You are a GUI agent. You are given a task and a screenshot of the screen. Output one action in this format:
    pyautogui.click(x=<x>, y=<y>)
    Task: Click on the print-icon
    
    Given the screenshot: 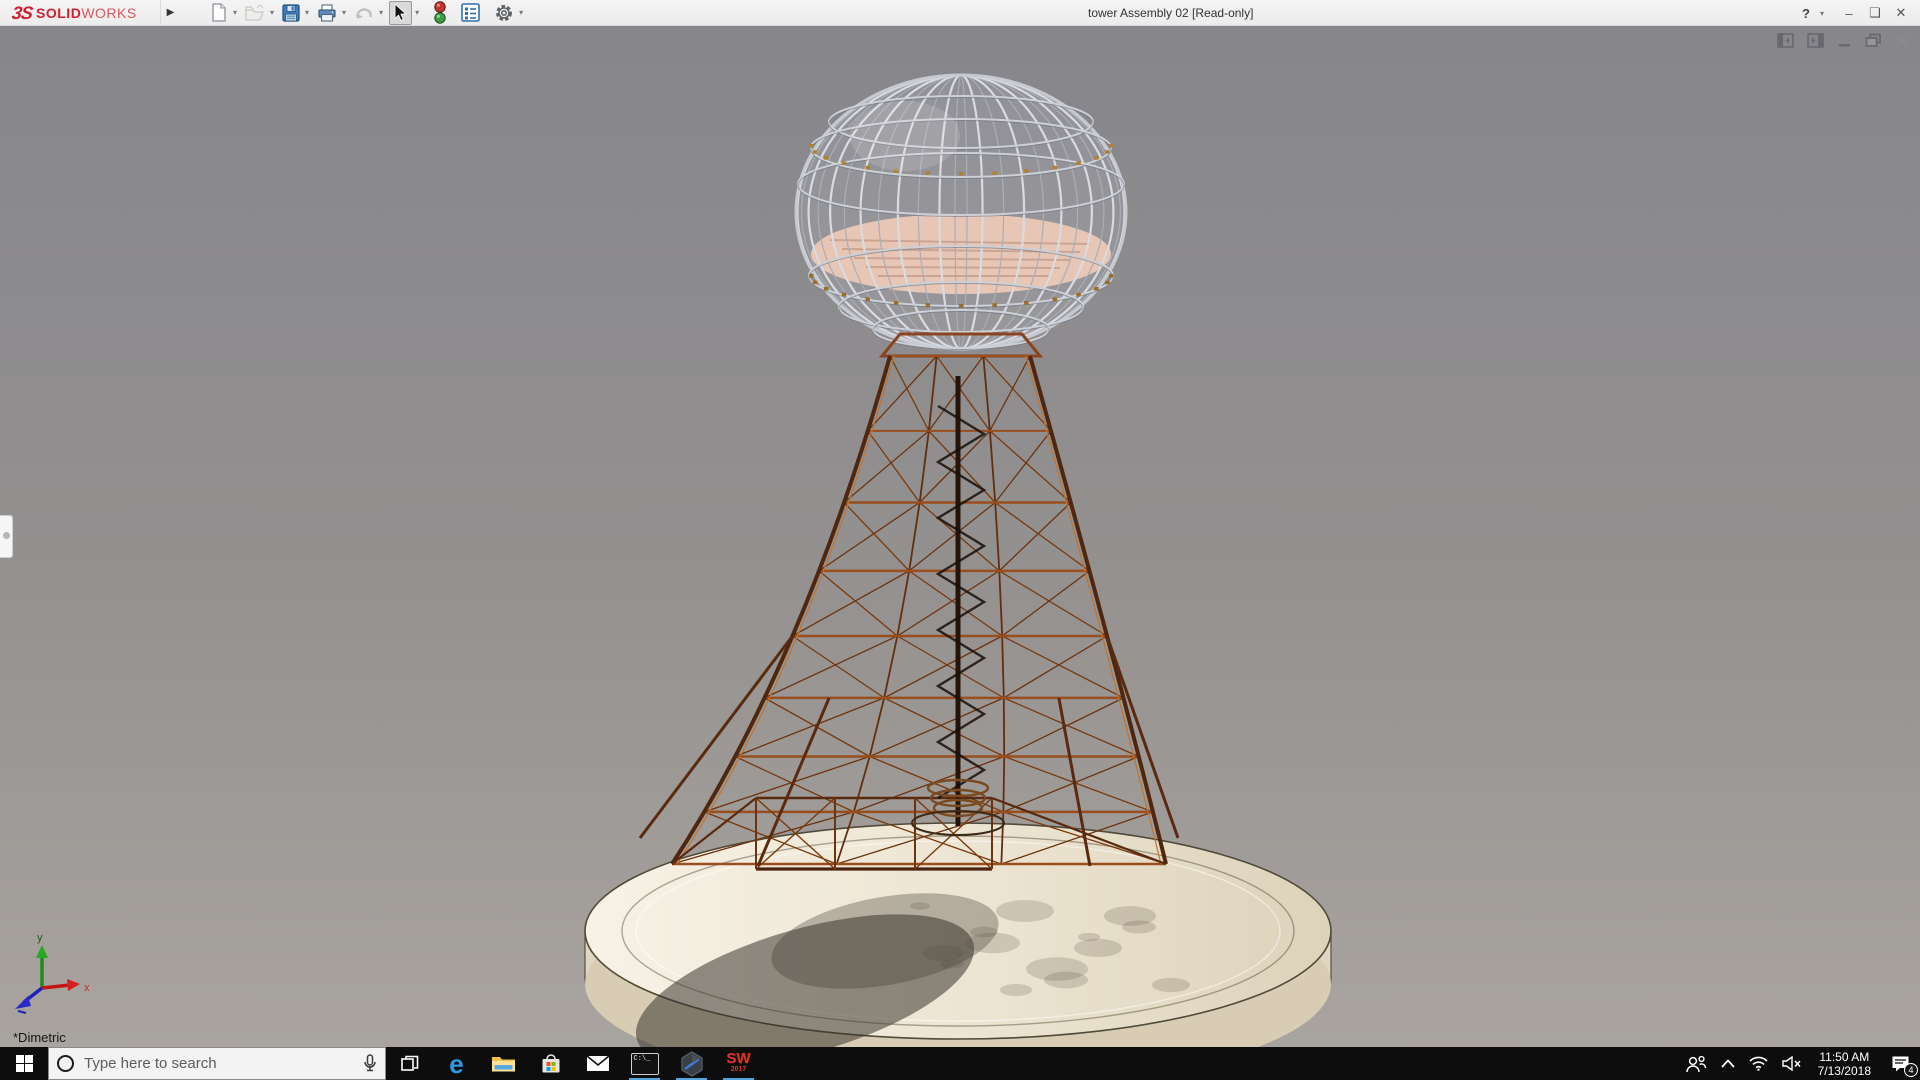 What is the action you would take?
    pyautogui.click(x=327, y=12)
    